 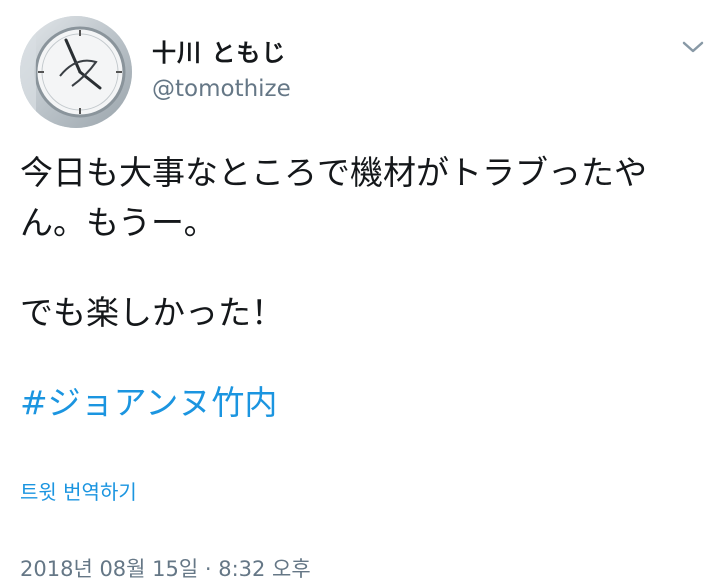 I want to click on tweet-text-line: 今日も大事なところで機材がトラブったや, so click(x=333, y=172).